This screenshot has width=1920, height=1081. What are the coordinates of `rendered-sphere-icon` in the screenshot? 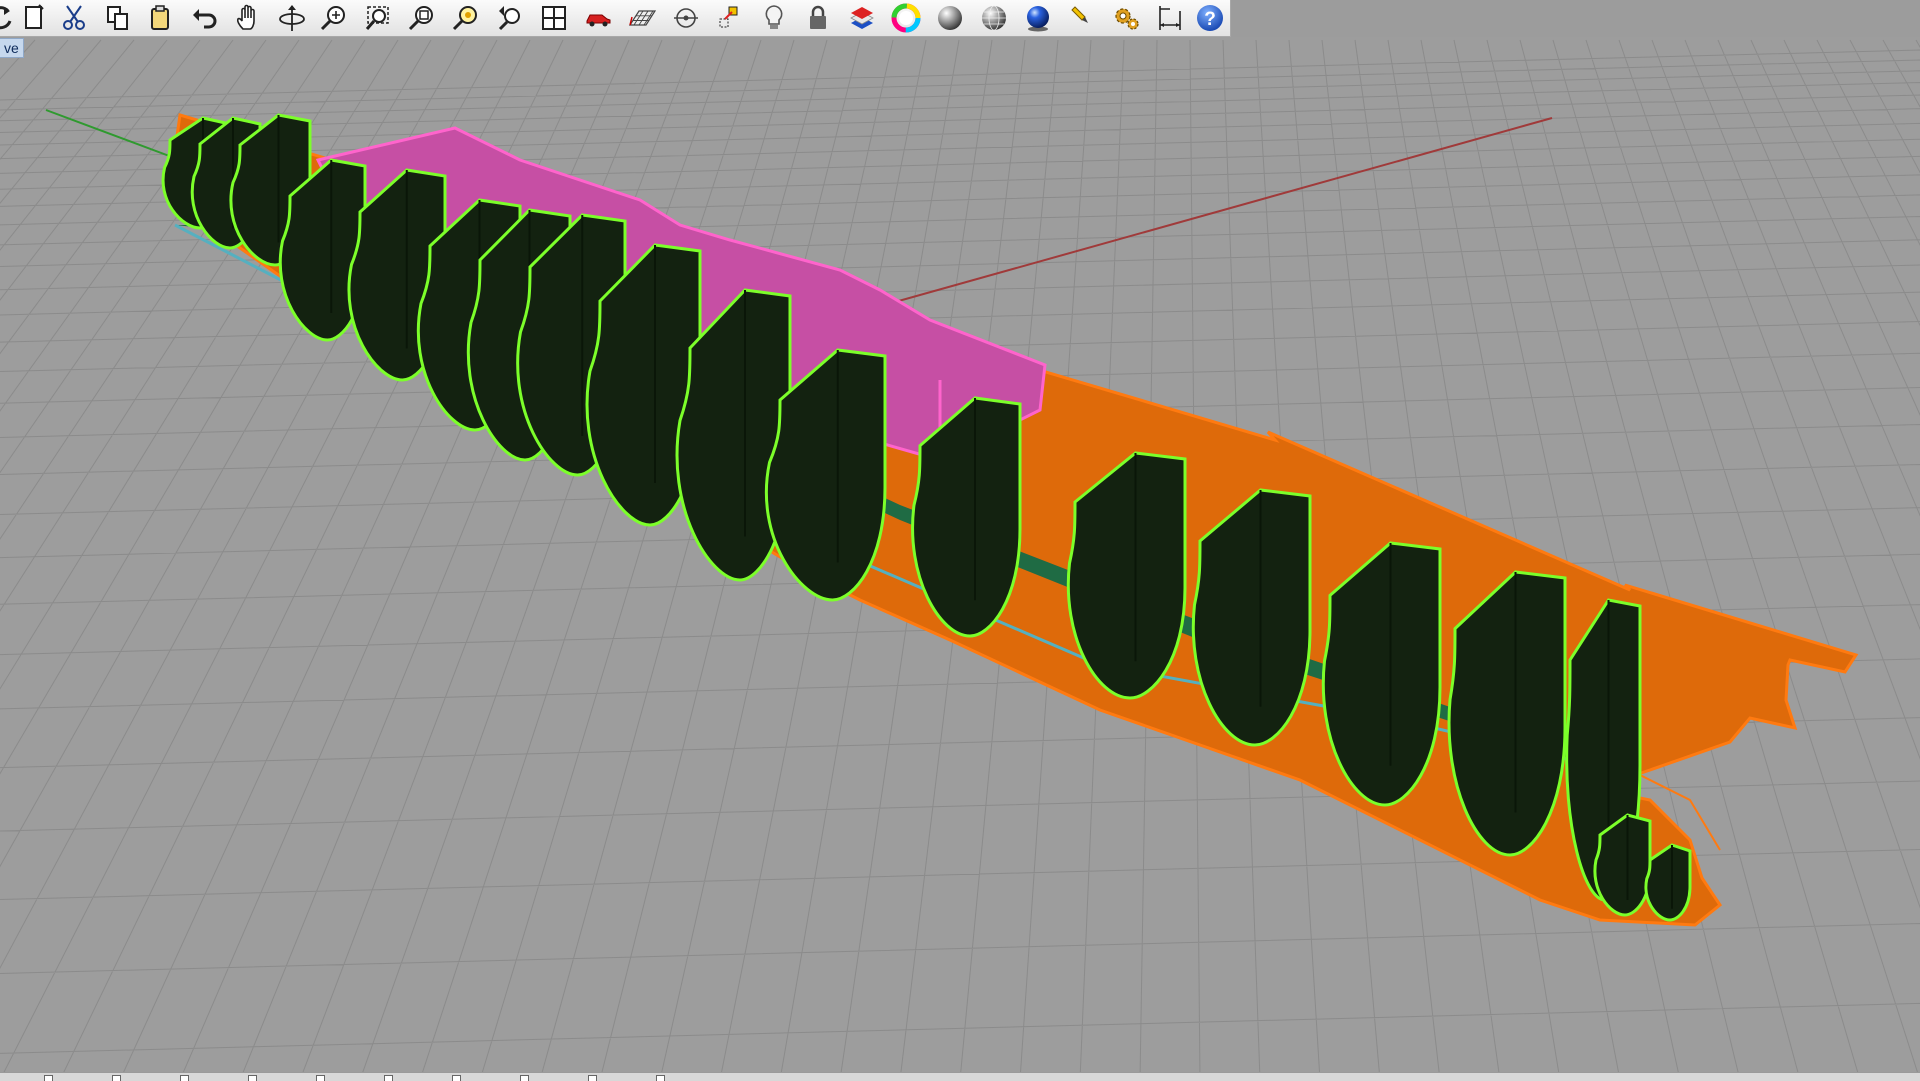 It's located at (1038, 18).